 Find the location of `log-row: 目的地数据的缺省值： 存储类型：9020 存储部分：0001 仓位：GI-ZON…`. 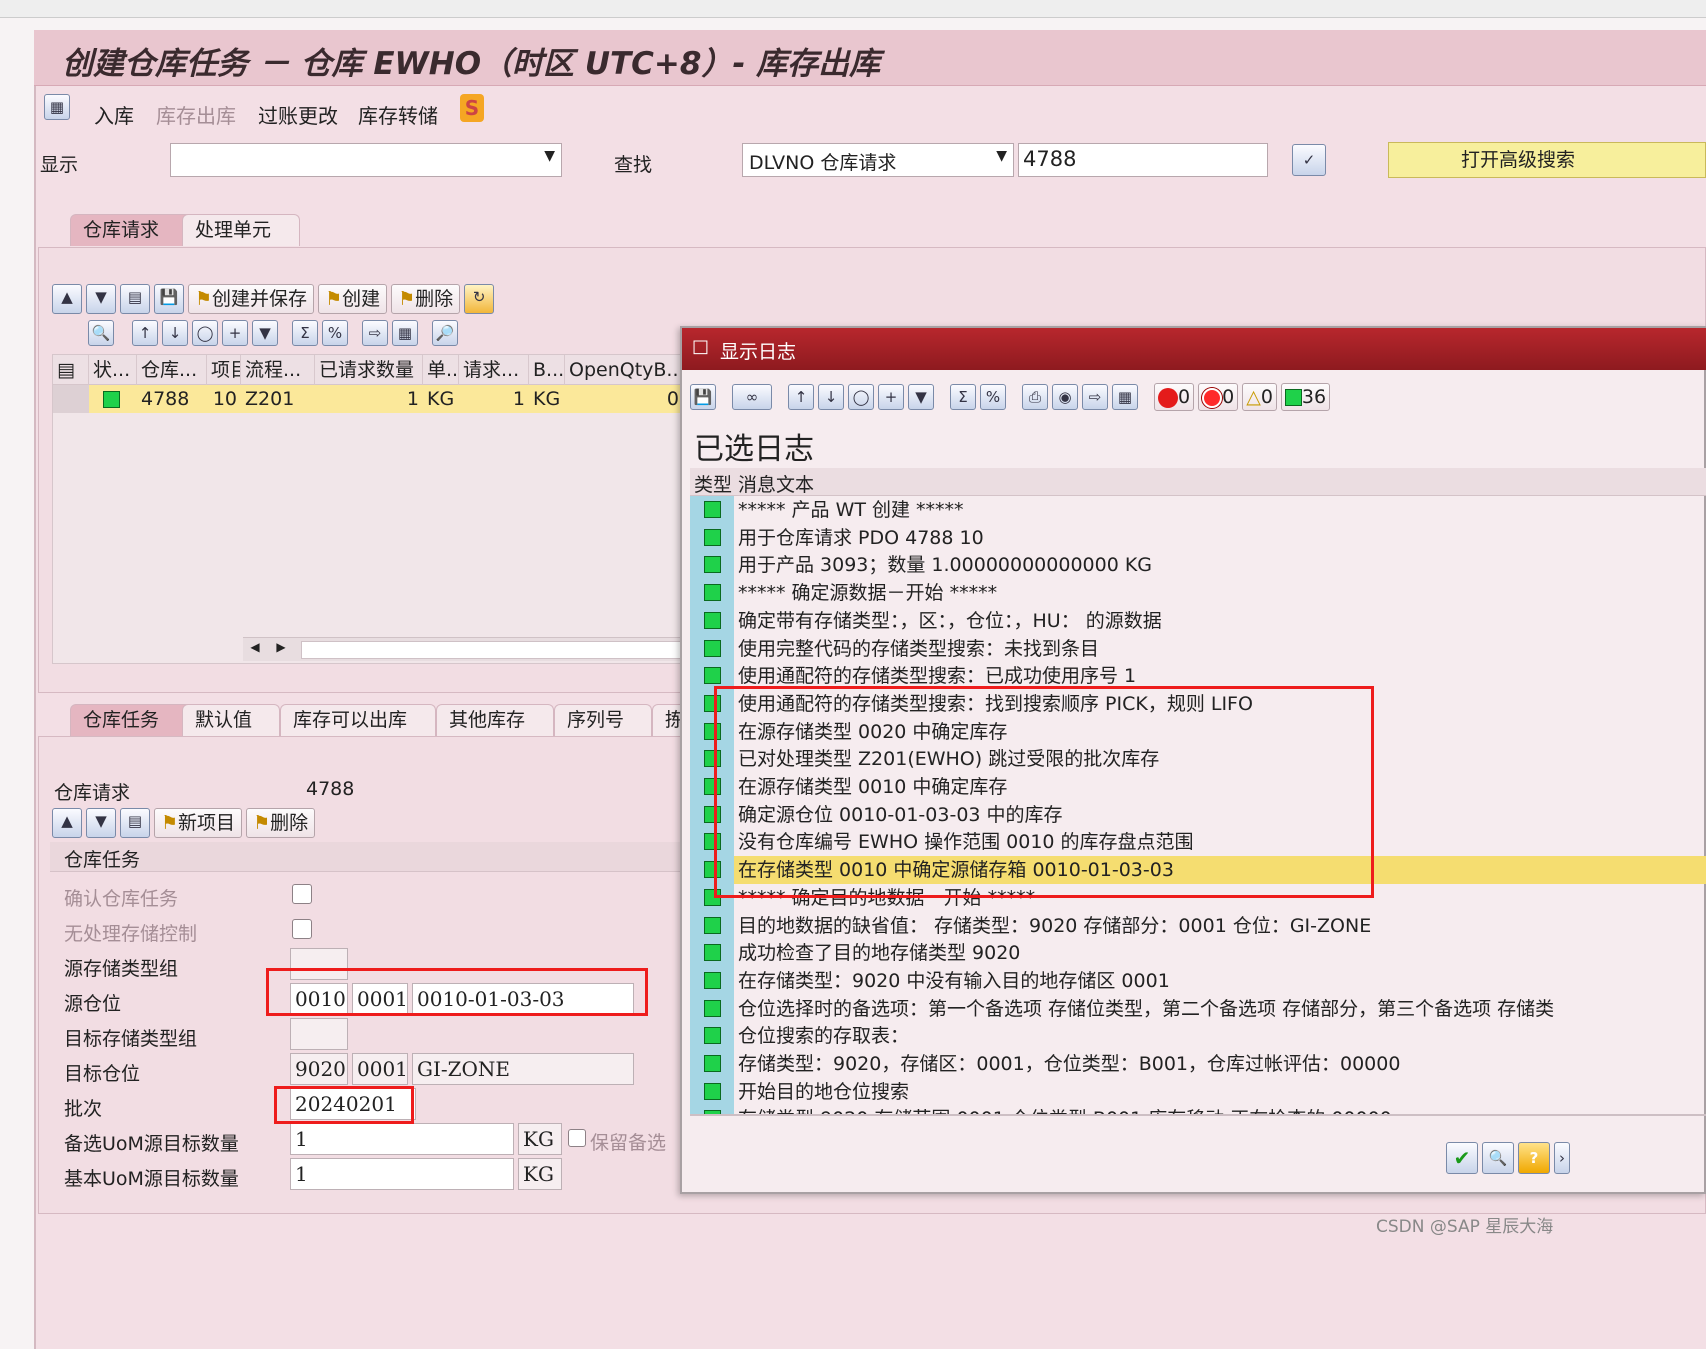

log-row: 目的地数据的缺省值： 存储类型：9020 存储部分：0001 仓位：GI-ZON… is located at coordinates (1198, 925).